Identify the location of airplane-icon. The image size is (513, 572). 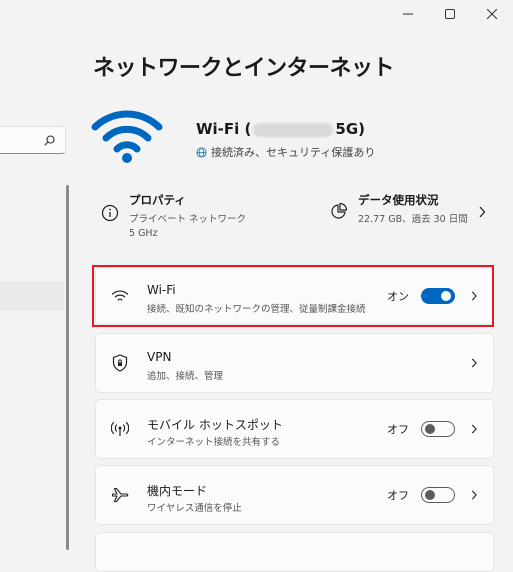
(120, 495).